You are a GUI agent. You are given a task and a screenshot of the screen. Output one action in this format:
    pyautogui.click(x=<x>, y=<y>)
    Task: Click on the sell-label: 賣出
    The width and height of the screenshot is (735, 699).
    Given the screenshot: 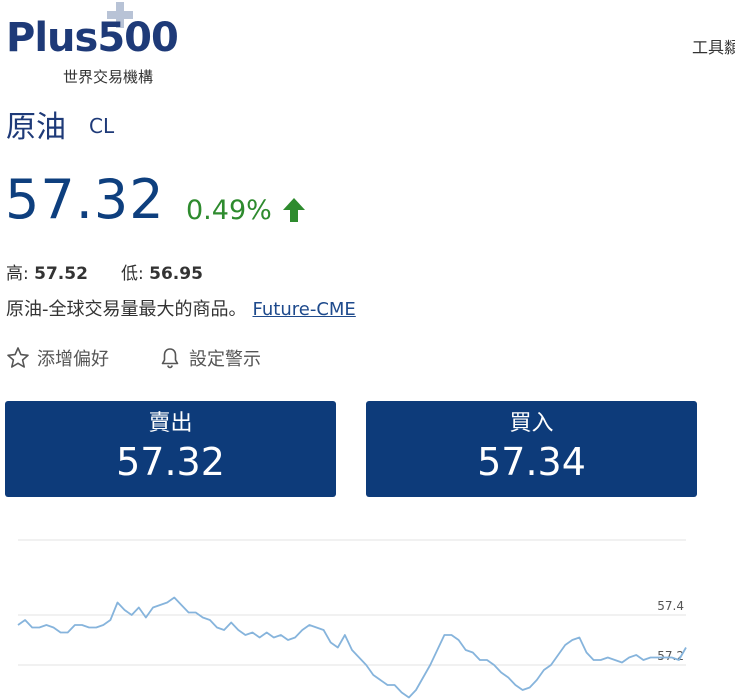 What is the action you would take?
    pyautogui.click(x=170, y=423)
    